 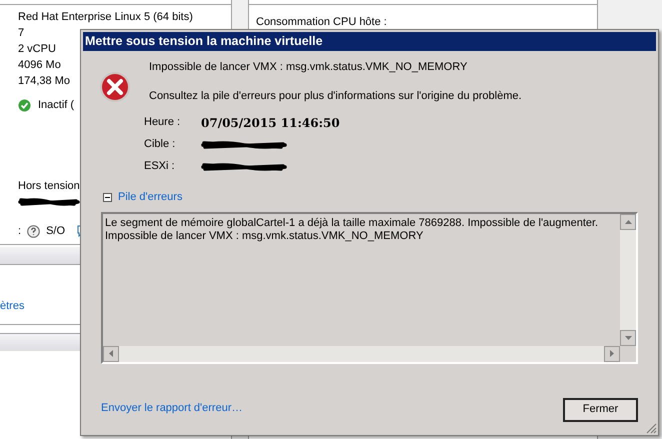 I want to click on scroll-right-button, so click(x=612, y=354).